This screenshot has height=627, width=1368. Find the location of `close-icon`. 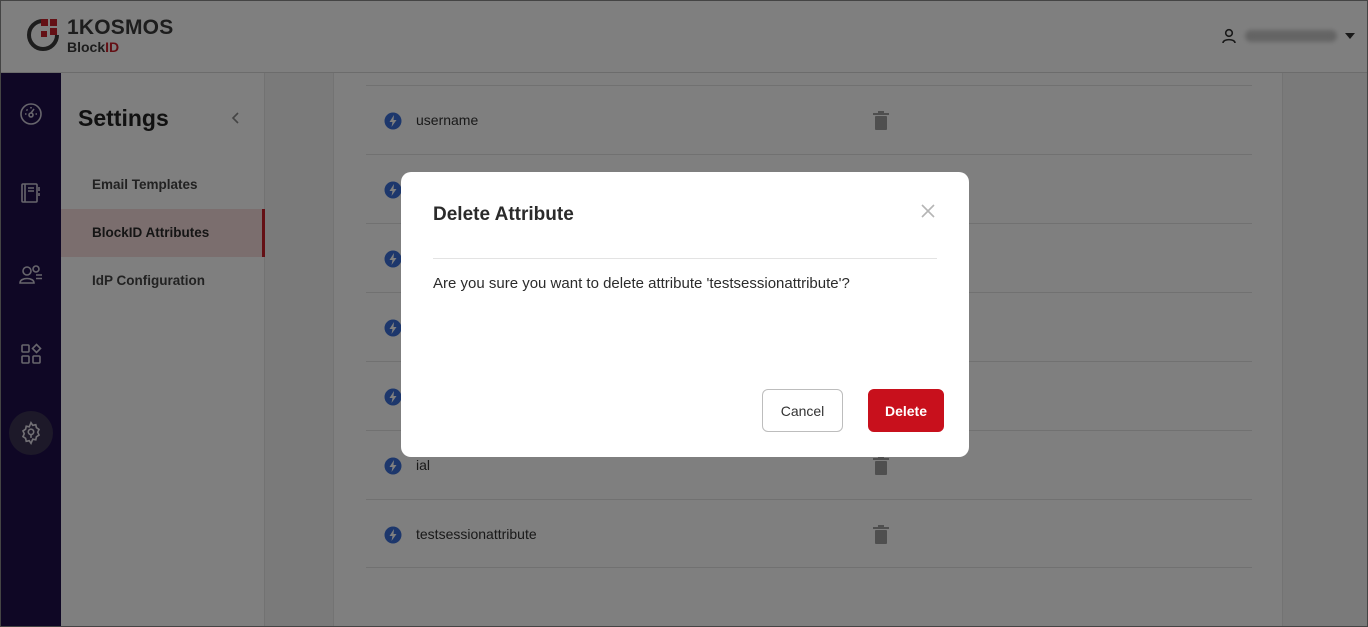

close-icon is located at coordinates (928, 211).